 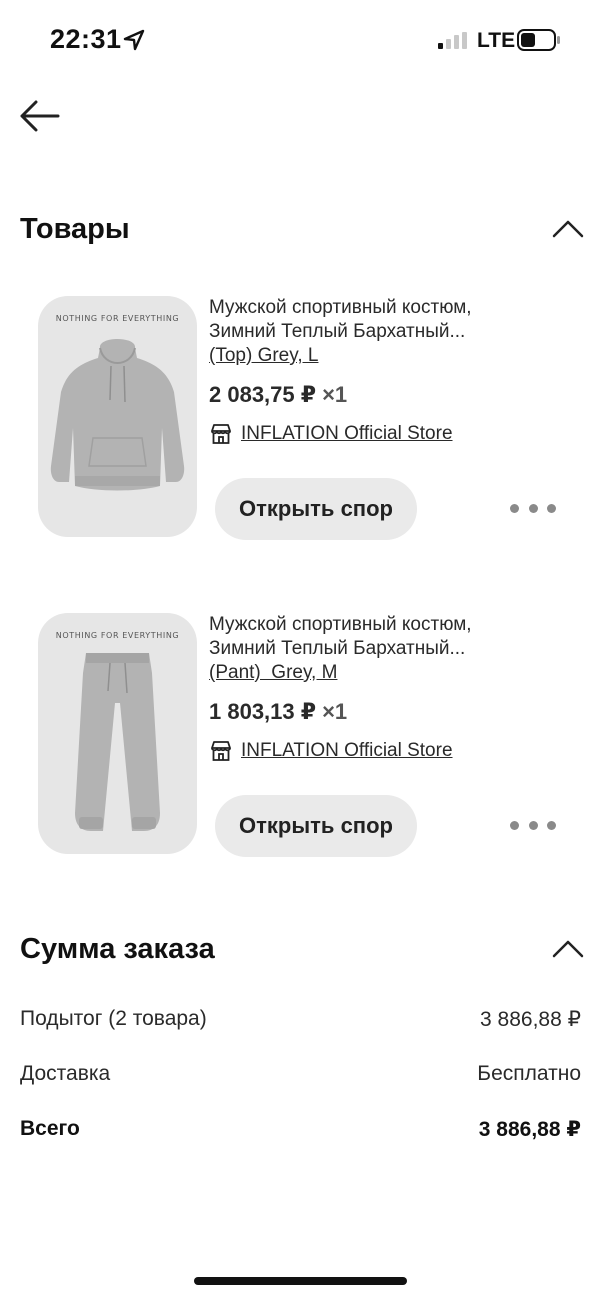 What do you see at coordinates (302, 230) in the screenshot?
I see `products-section-header: Товары` at bounding box center [302, 230].